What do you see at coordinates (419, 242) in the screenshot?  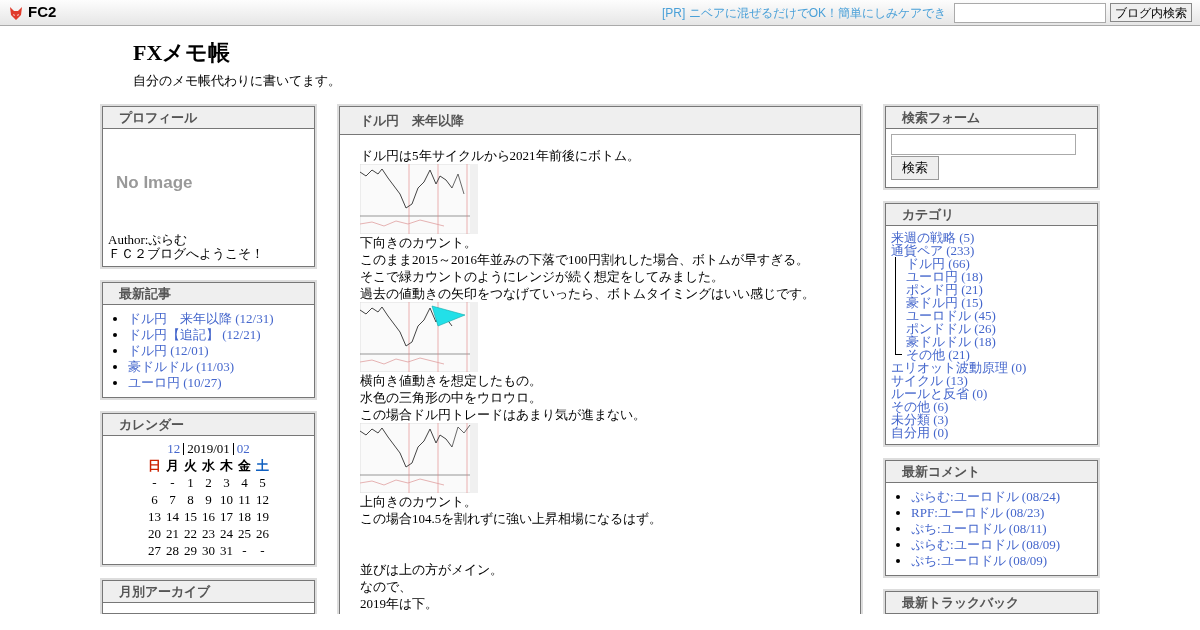 I see `post-text: 下向きのカウント。` at bounding box center [419, 242].